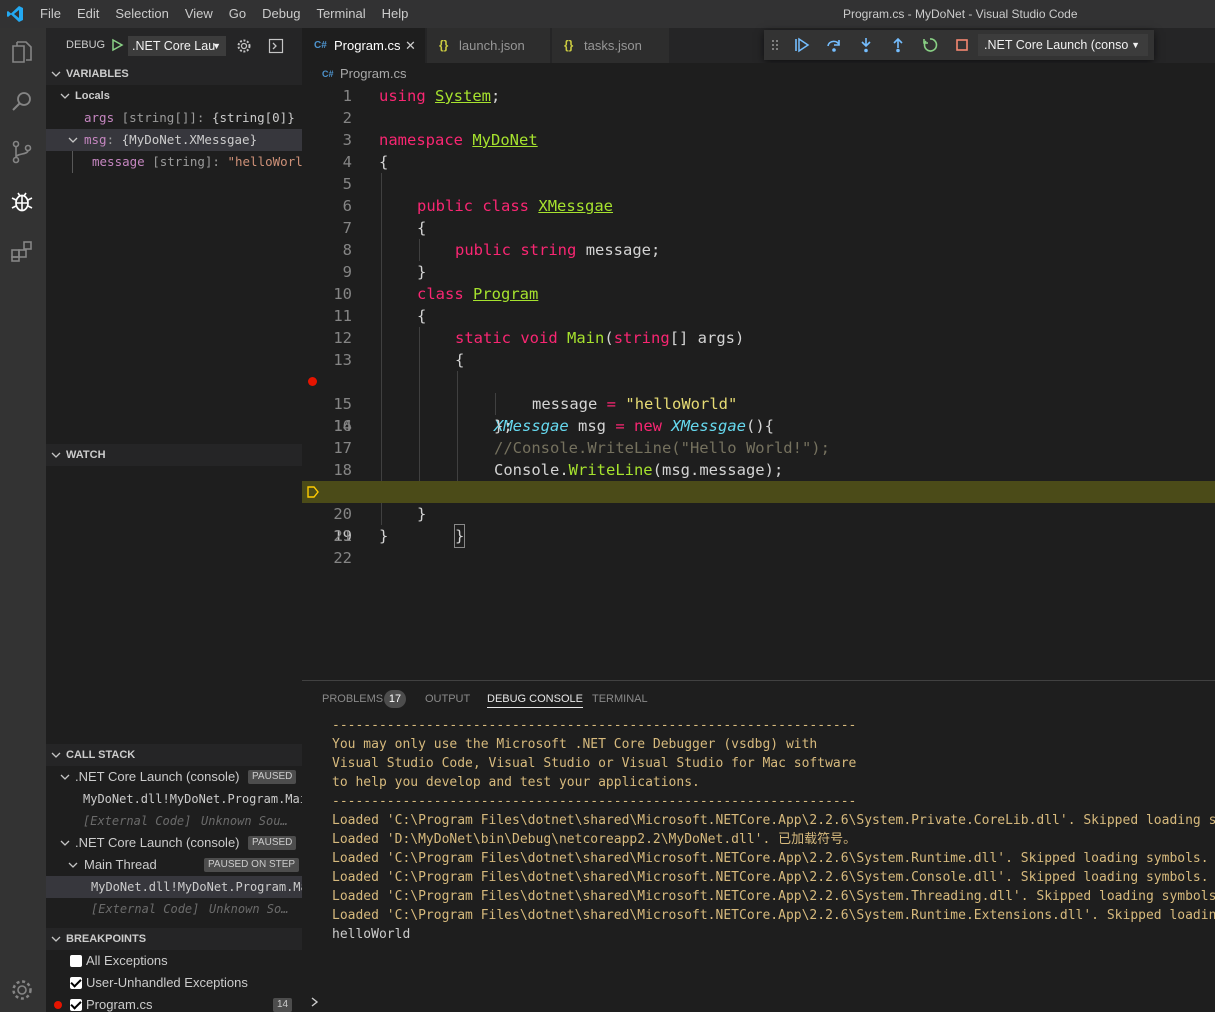 This screenshot has height=1012, width=1215. Describe the element at coordinates (177, 46) in the screenshot. I see `launch-config-select: .NET Core Lau ▼` at that location.